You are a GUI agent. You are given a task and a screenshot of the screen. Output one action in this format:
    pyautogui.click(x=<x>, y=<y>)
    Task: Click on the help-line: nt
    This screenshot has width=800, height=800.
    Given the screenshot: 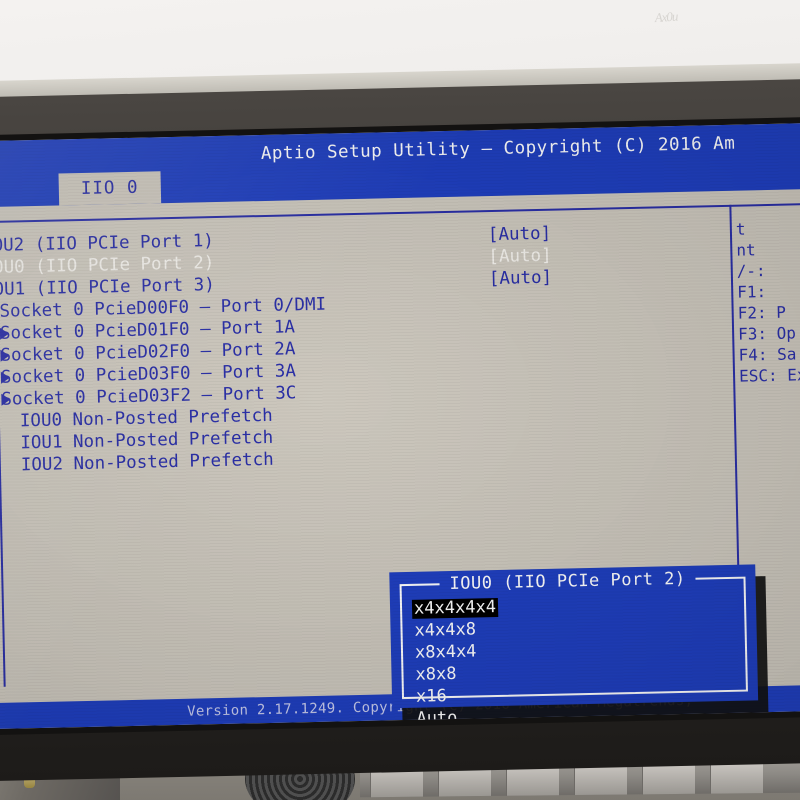 What is the action you would take?
    pyautogui.click(x=746, y=250)
    